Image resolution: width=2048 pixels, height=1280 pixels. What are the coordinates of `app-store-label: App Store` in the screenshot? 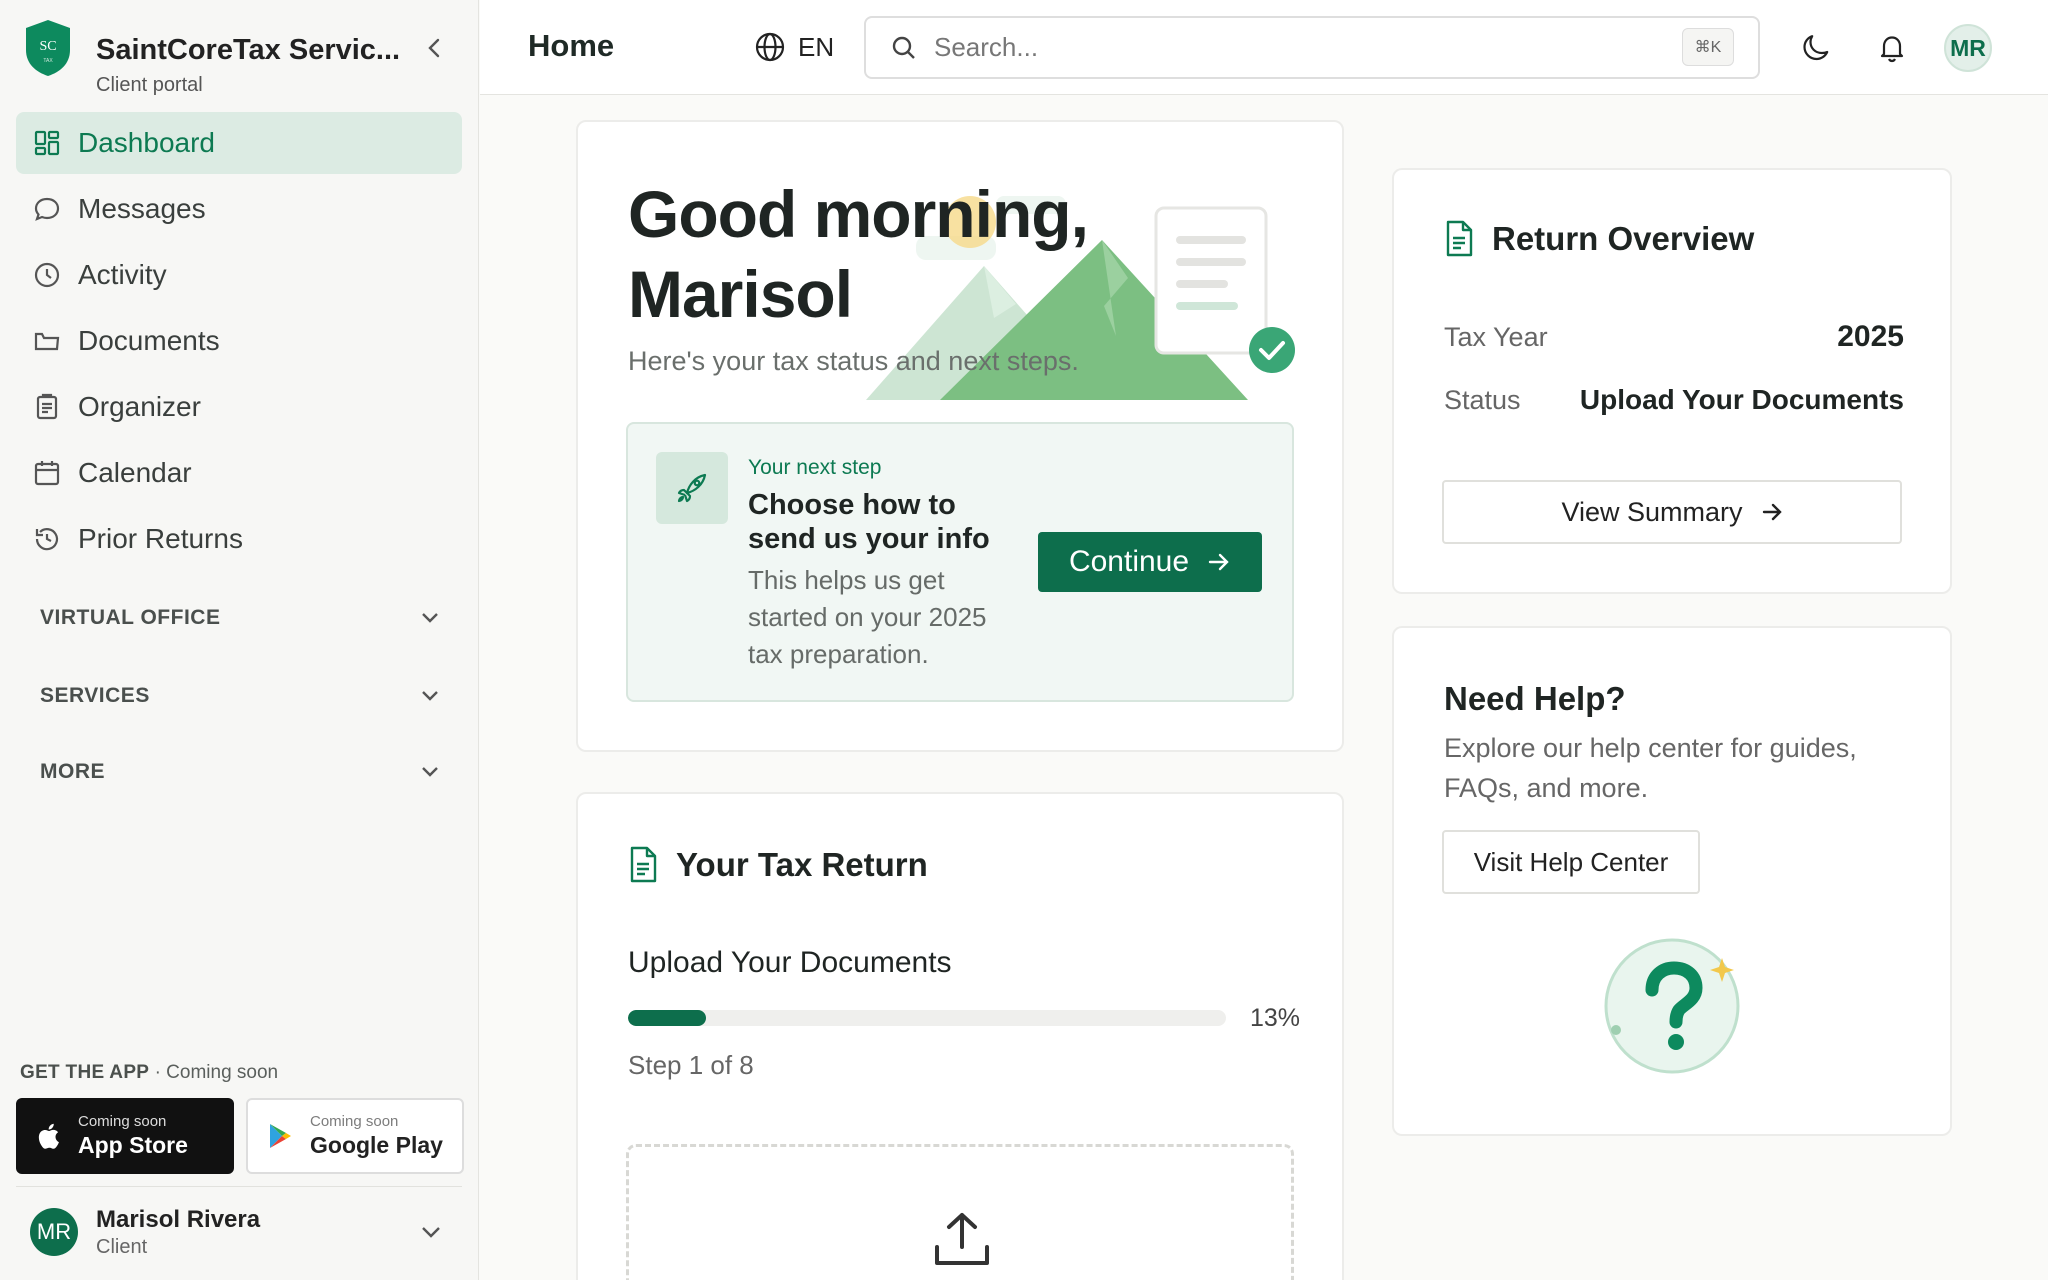 It's located at (133, 1145).